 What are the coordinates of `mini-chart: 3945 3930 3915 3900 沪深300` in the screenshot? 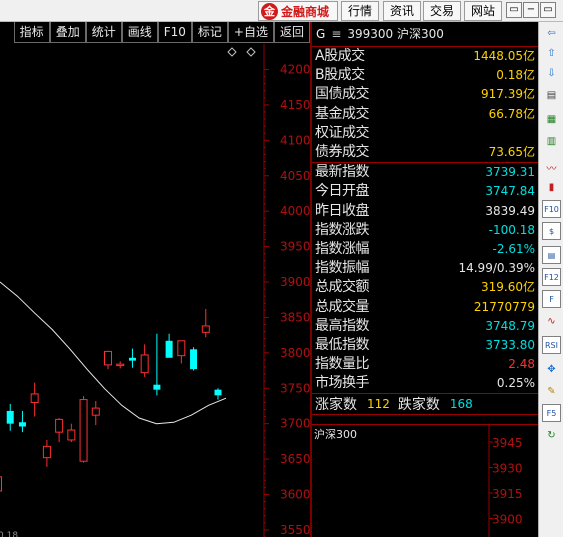 It's located at (425, 480).